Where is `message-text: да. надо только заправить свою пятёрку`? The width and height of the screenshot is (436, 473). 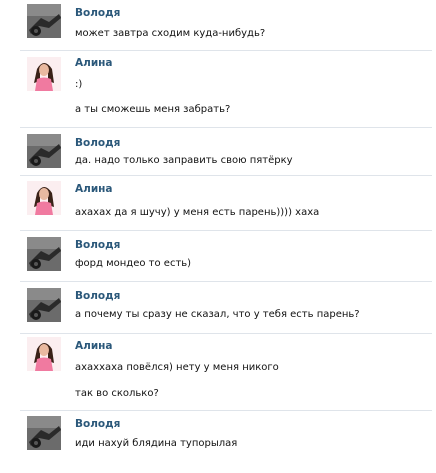
message-text: да. надо только заправить свою пятёрку is located at coordinates (184, 160).